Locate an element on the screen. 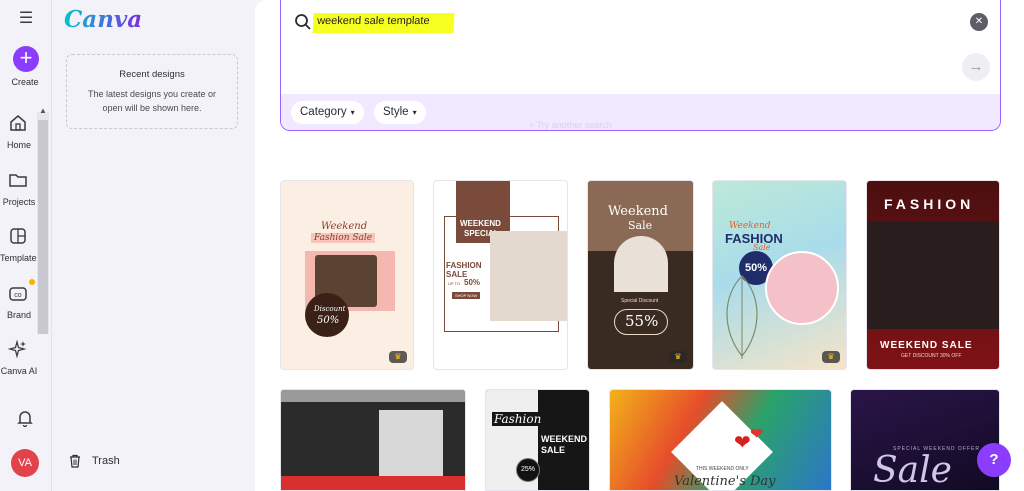 The width and height of the screenshot is (1024, 491). trash-icon is located at coordinates (75, 461).